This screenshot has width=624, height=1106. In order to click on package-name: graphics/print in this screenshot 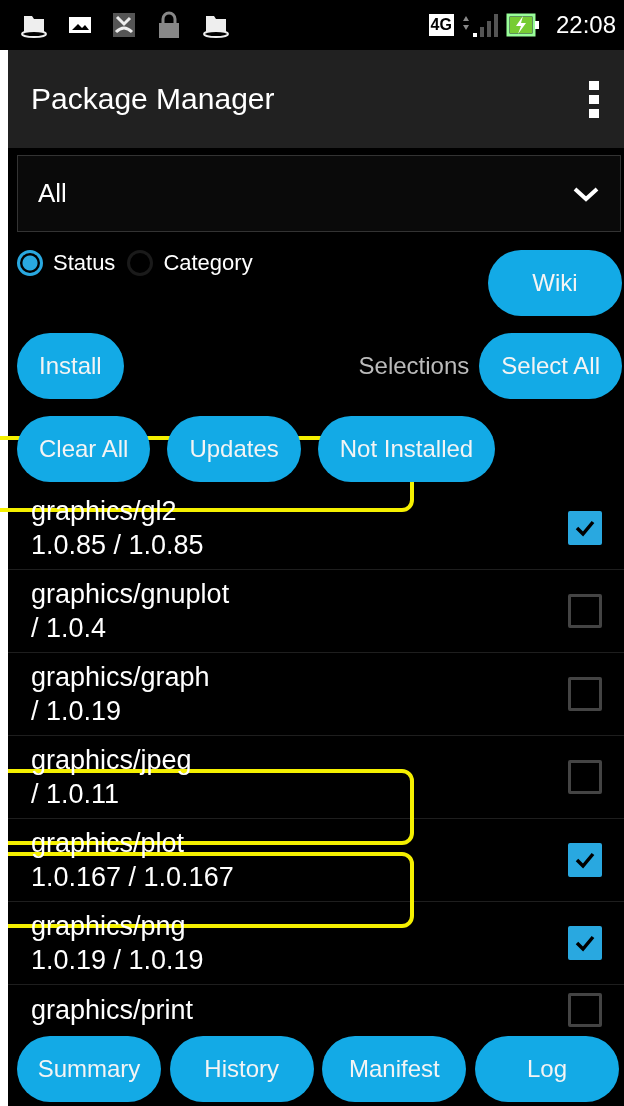, I will do `click(112, 1010)`.